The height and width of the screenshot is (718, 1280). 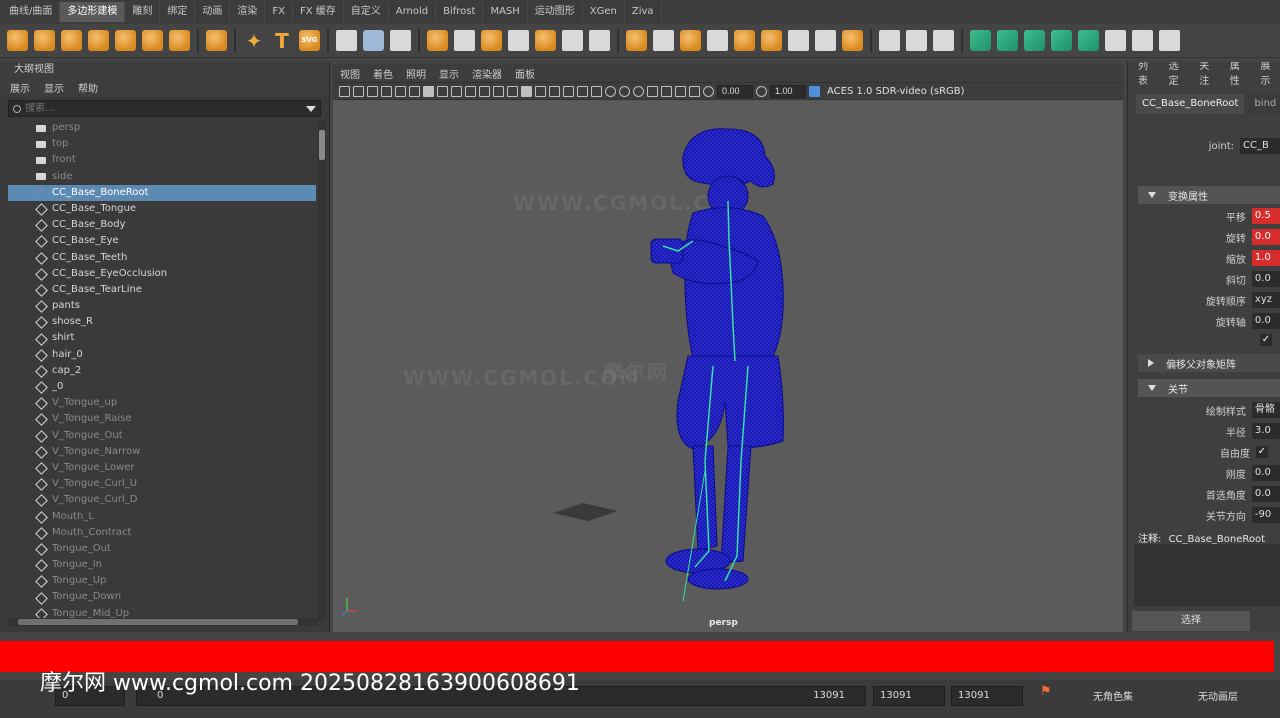 I want to click on shelf-tab: FX, so click(x=279, y=12).